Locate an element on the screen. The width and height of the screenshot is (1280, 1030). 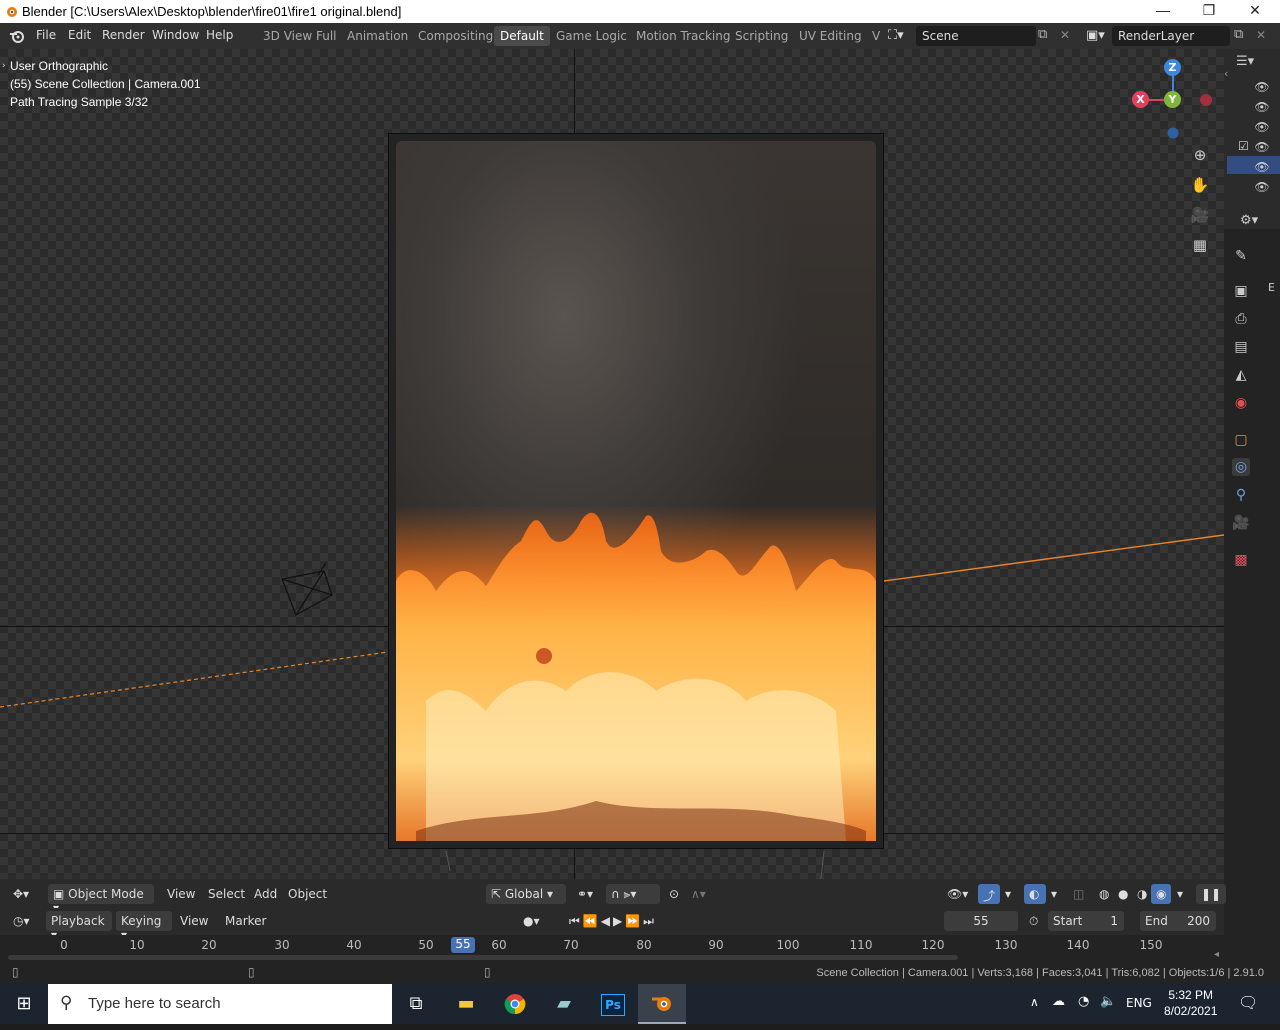
volume-icon: 🔈 is located at coordinates (1108, 1001).